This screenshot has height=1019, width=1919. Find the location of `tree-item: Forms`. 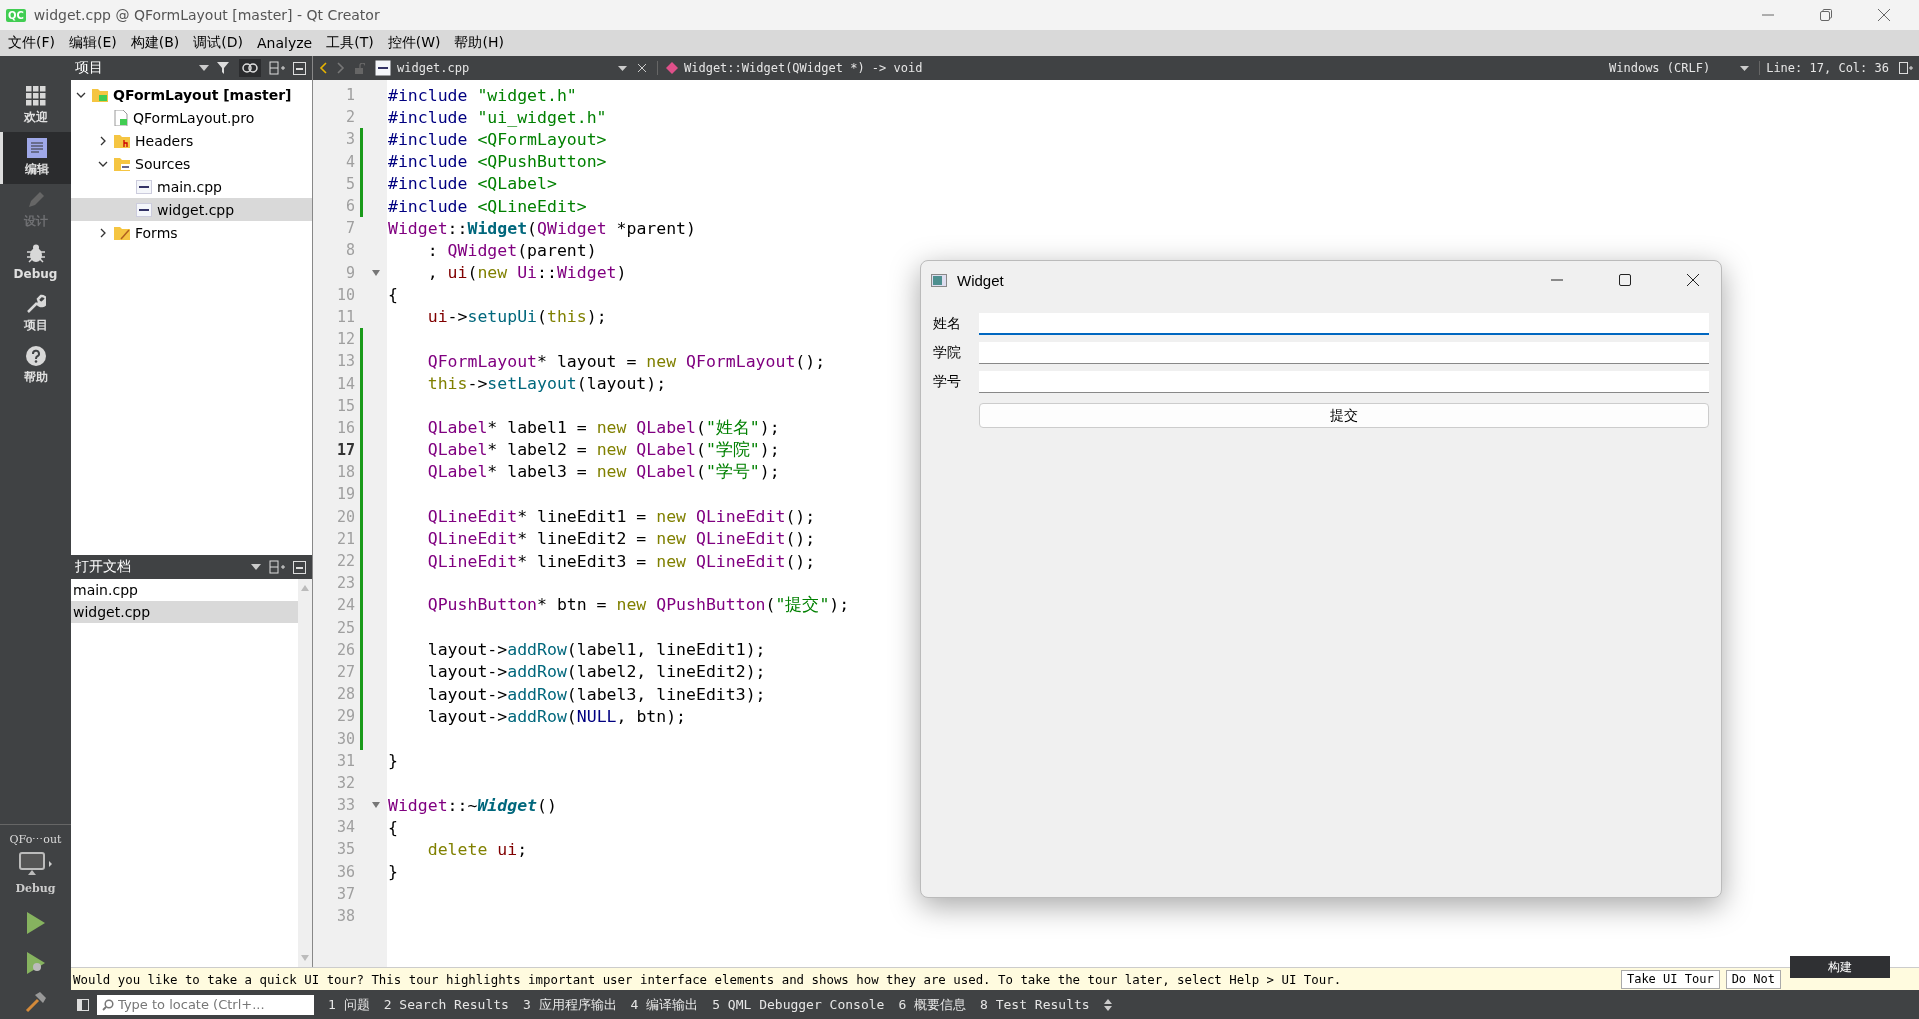

tree-item: Forms is located at coordinates (191, 232).